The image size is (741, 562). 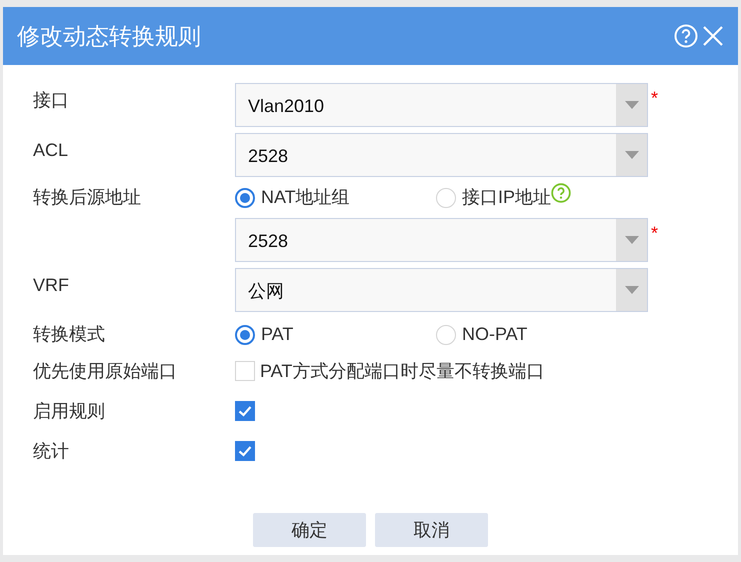 I want to click on field-label: 启用规则, so click(x=69, y=410).